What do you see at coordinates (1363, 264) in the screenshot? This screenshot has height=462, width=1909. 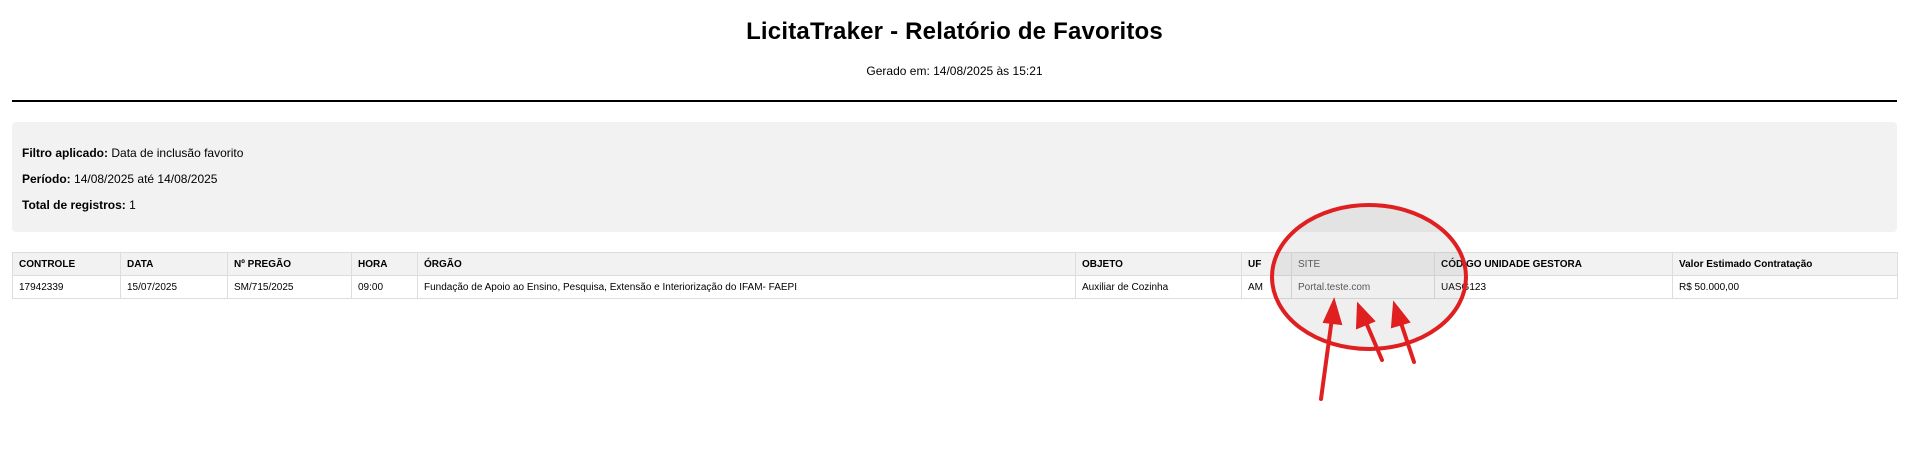 I see `header-site: SITE` at bounding box center [1363, 264].